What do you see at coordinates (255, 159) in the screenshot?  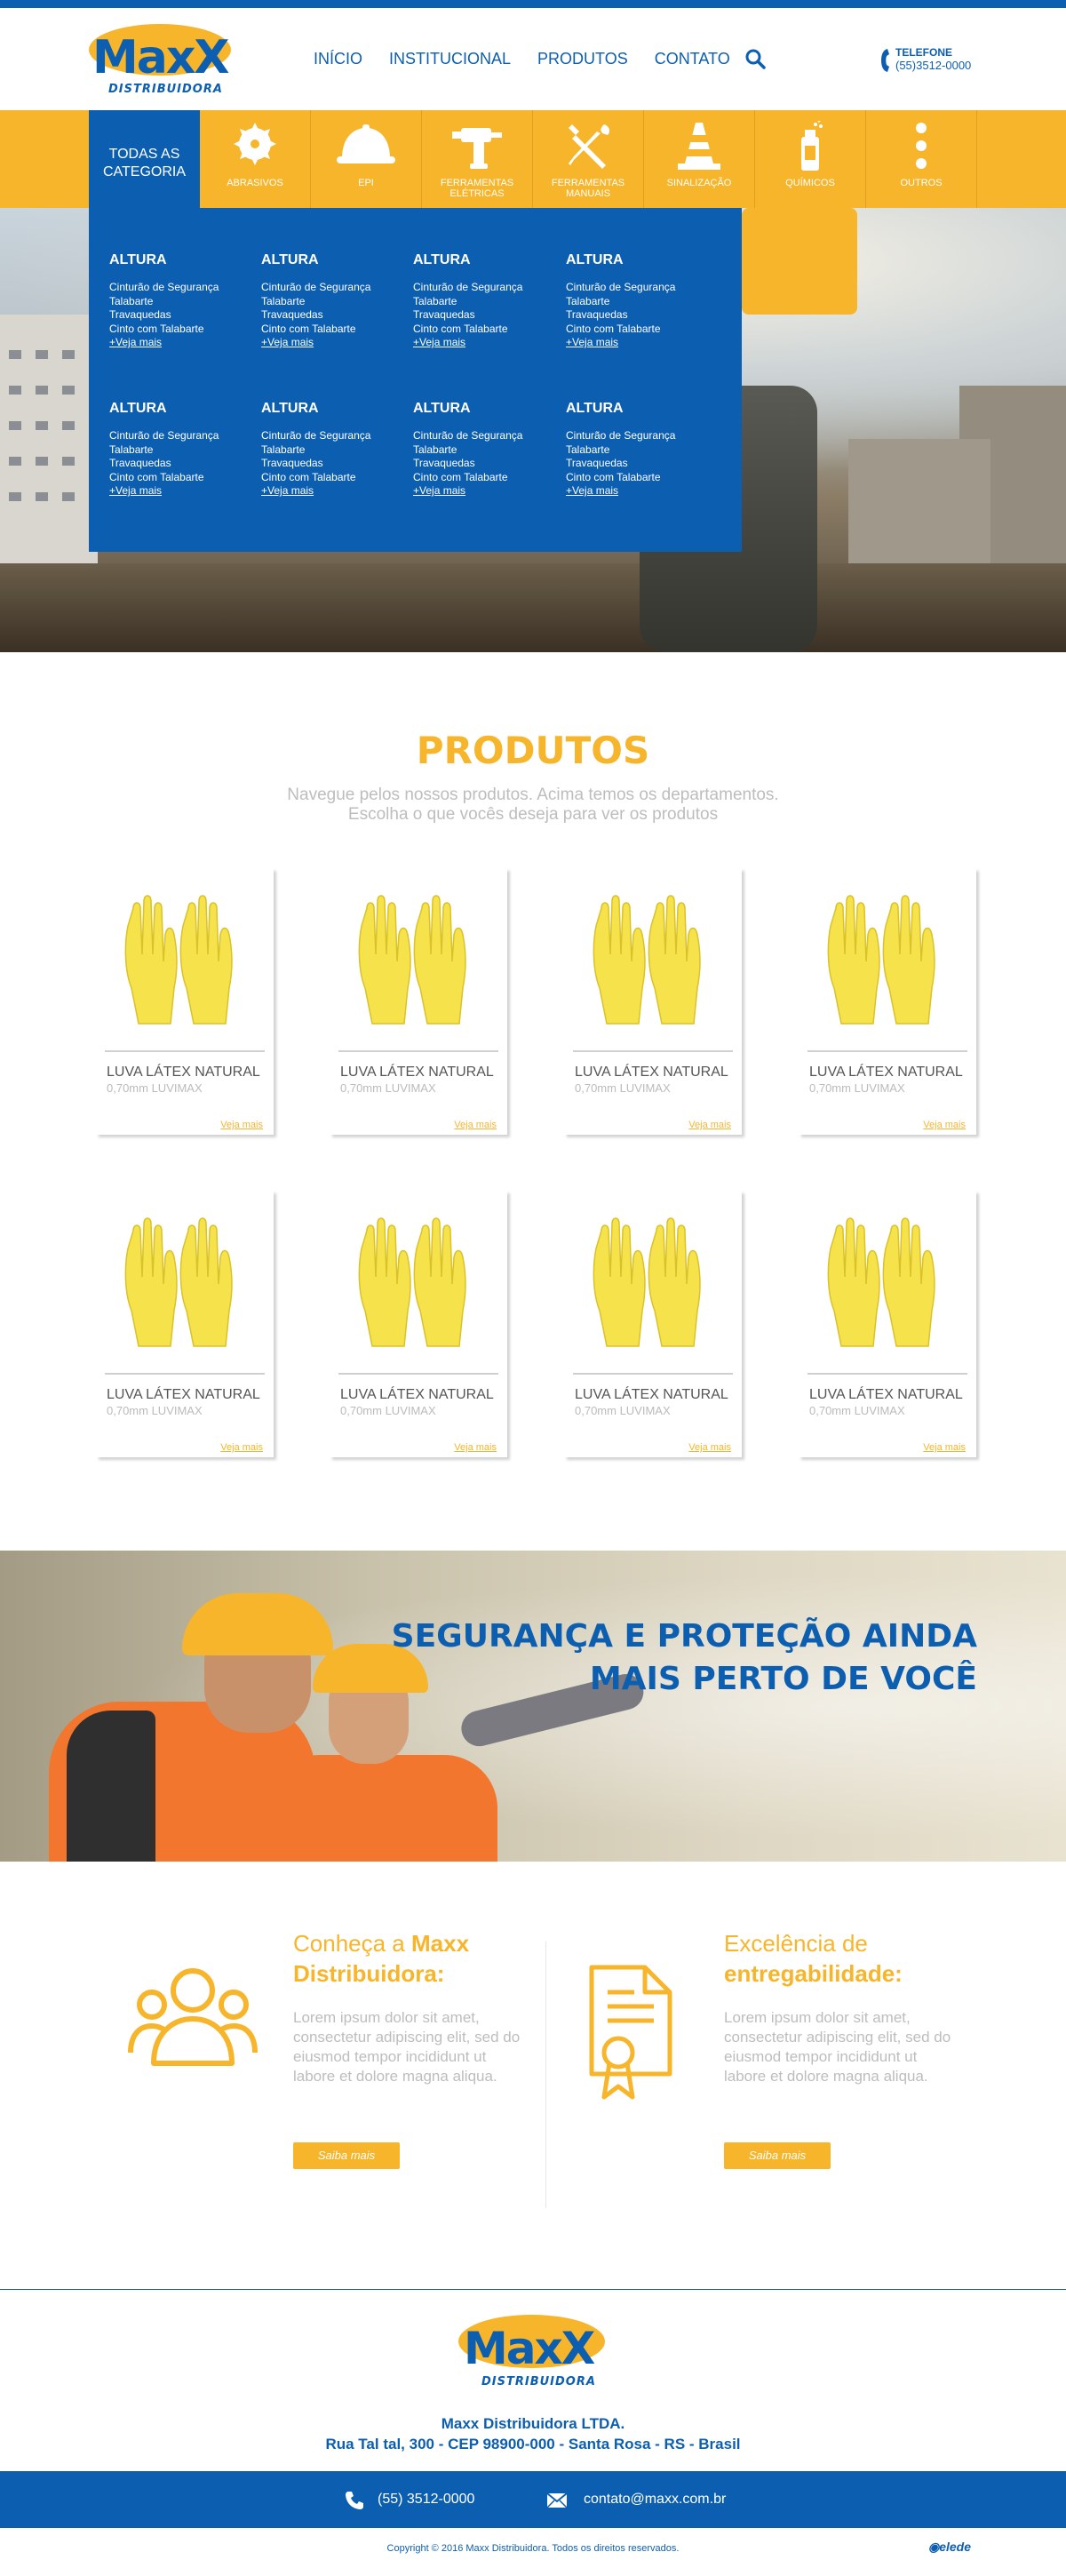 I see `category-abrasivos: ABRASIVOS` at bounding box center [255, 159].